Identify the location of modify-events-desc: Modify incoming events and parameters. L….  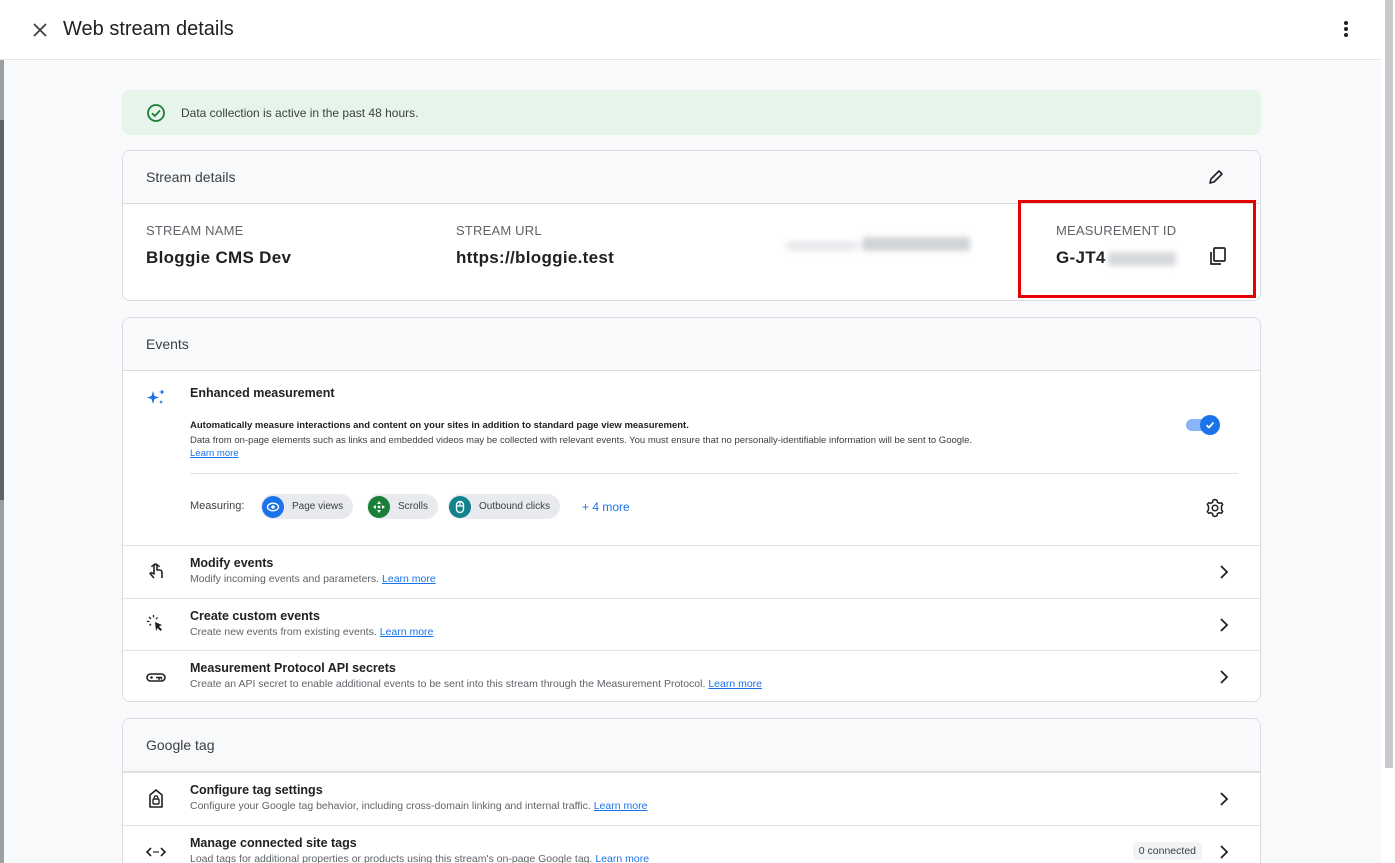
(313, 579).